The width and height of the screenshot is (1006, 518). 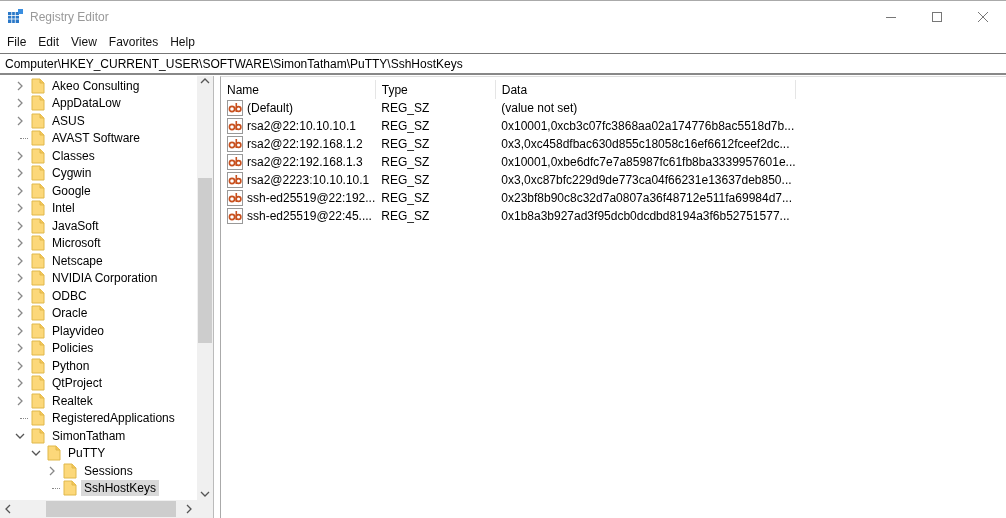 I want to click on tree-item: SimonTatham, so click(x=89, y=435).